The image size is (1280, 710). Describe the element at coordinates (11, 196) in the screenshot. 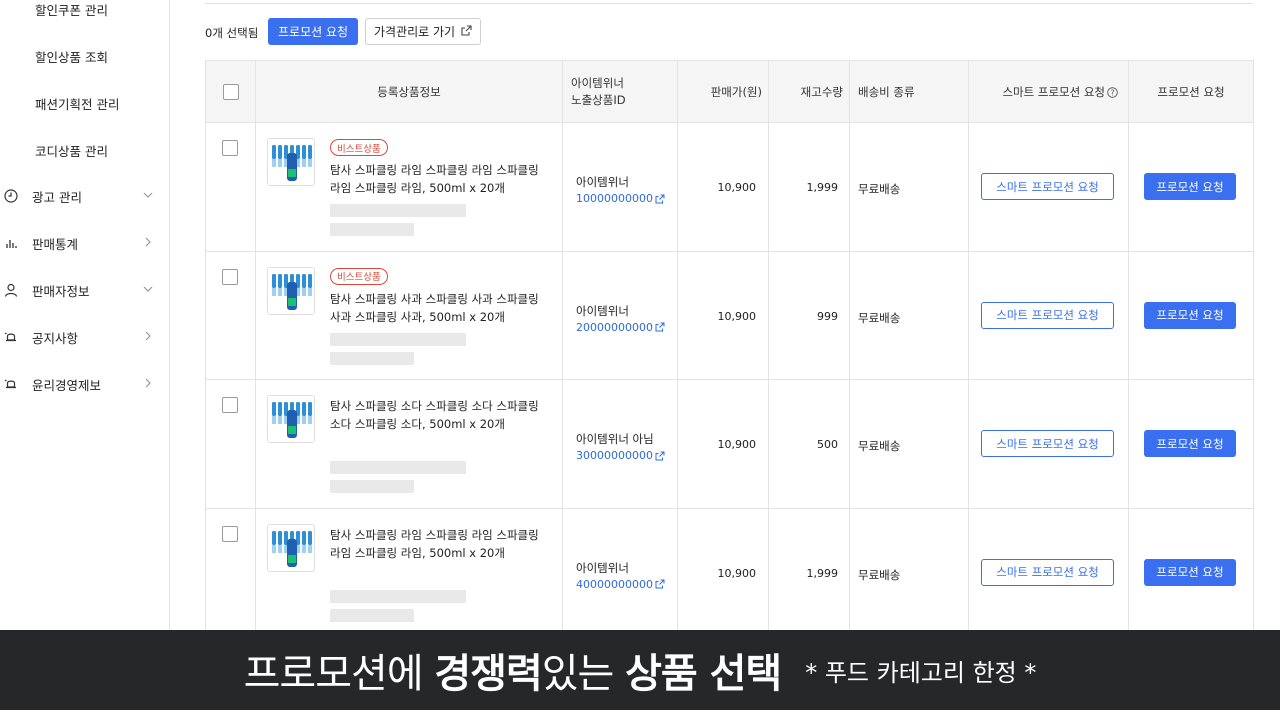

I see `clock-icon` at that location.